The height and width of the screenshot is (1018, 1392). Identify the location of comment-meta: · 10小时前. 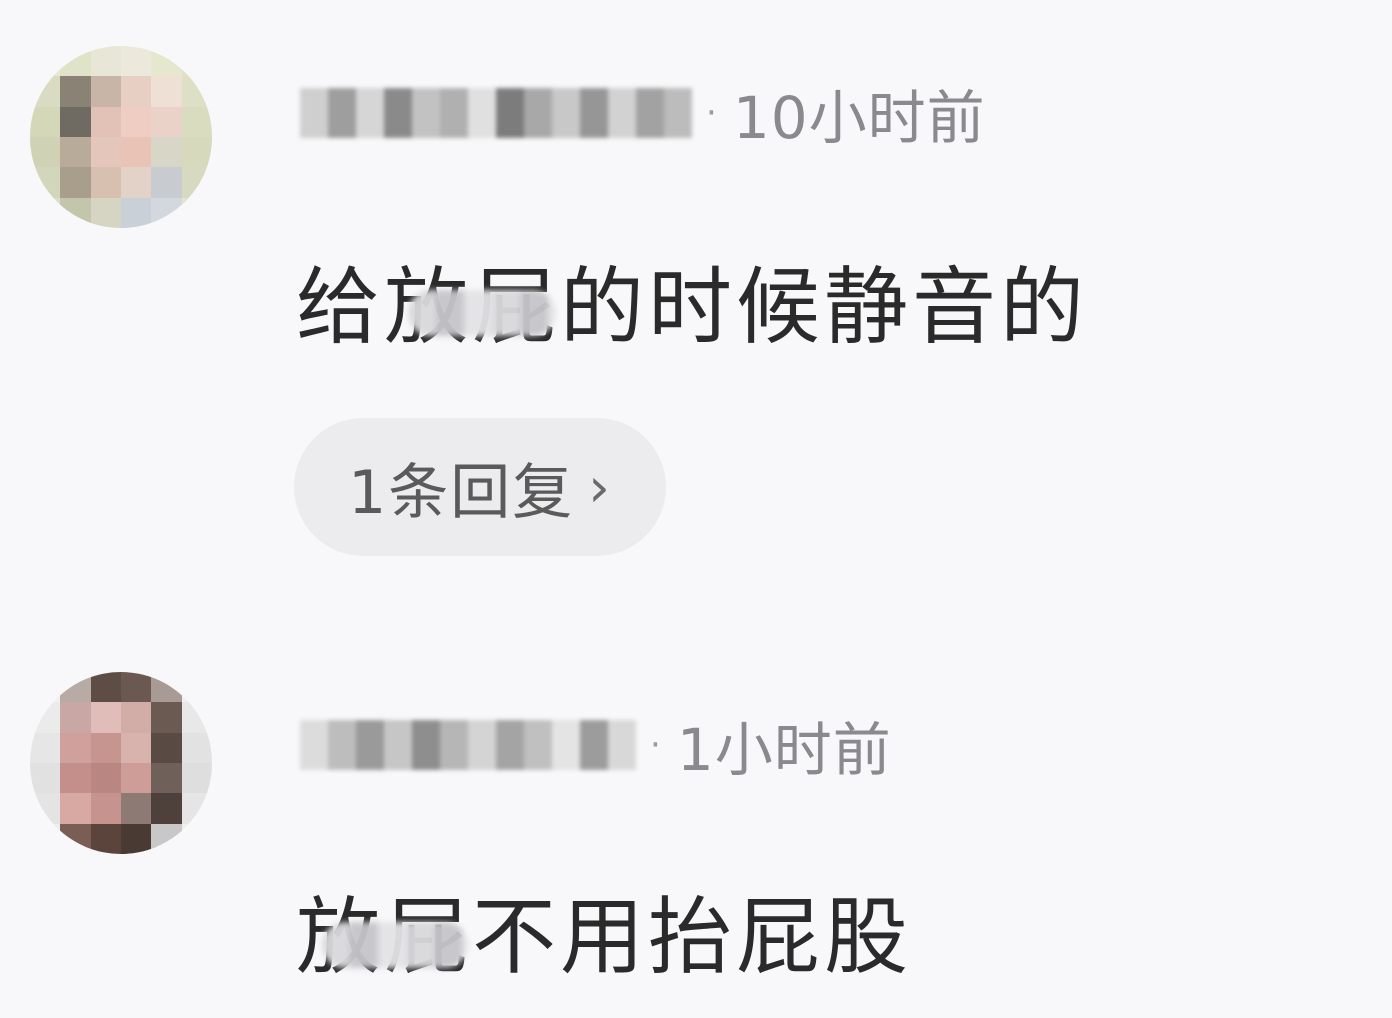
(643, 115).